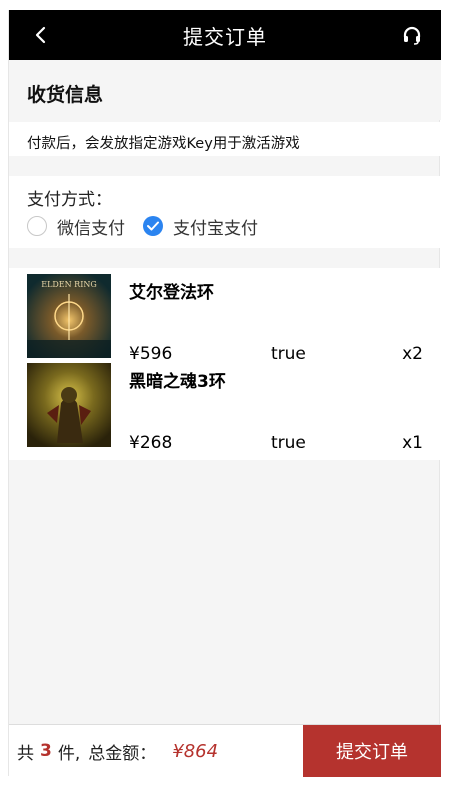 This screenshot has height=786, width=452. I want to click on radio-unchecked-icon, so click(37, 226).